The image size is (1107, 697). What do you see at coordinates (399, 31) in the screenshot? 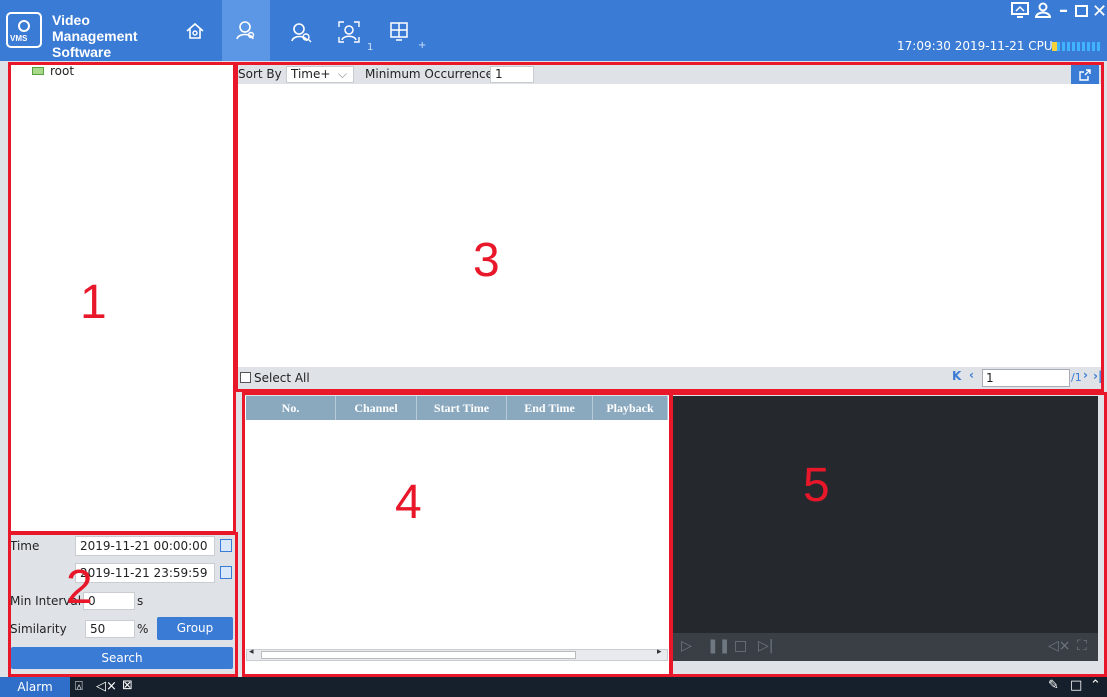
I see `layout-grid-icon` at bounding box center [399, 31].